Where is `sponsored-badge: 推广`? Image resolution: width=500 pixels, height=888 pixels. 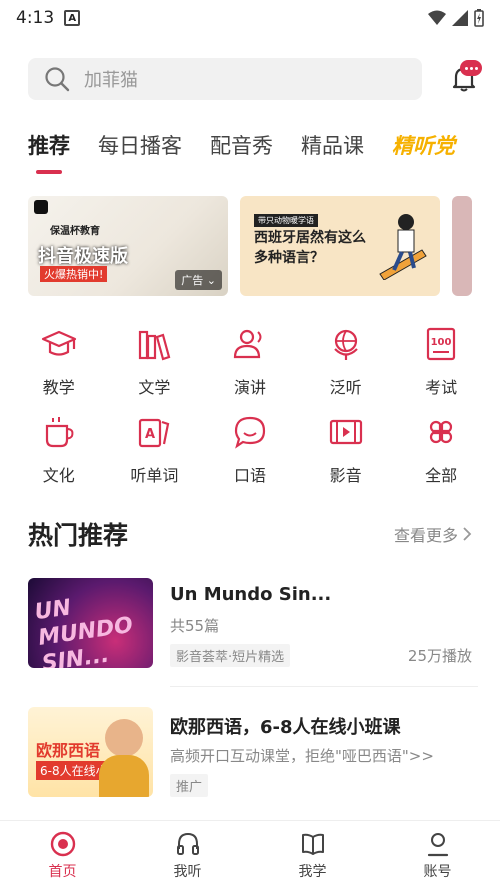 sponsored-badge: 推广 is located at coordinates (189, 785).